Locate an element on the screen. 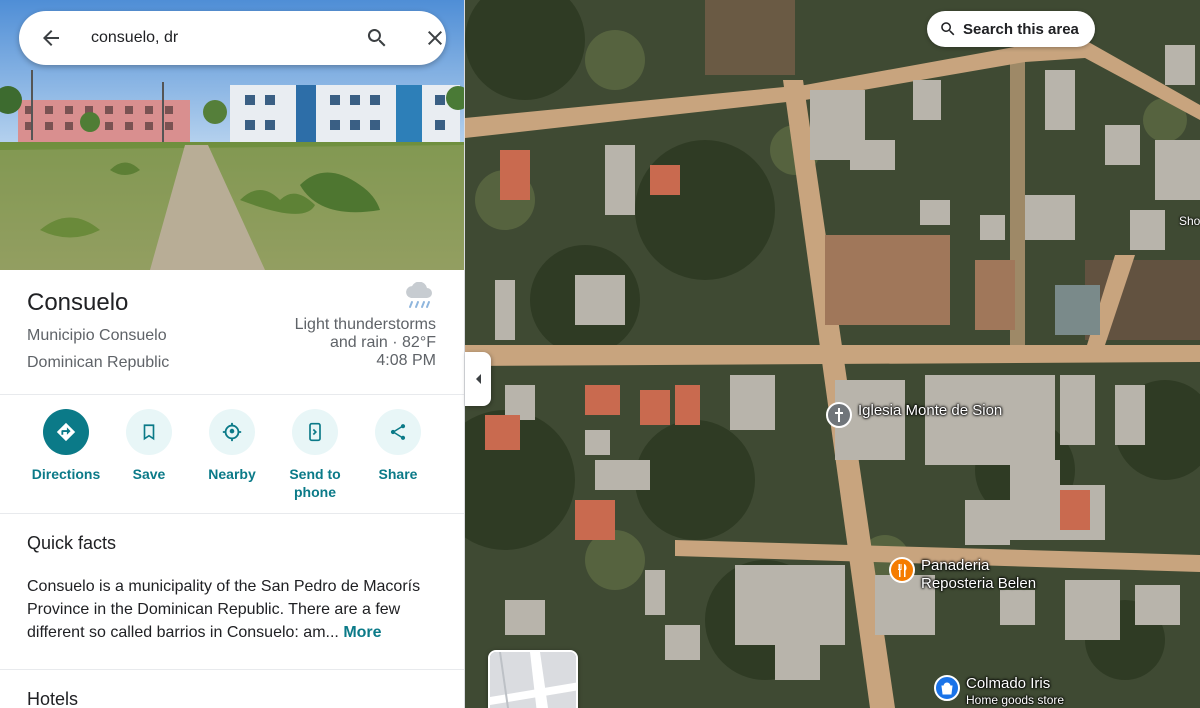 This screenshot has width=1200, height=708. poi-label: Panaderia Reposteria Belen is located at coordinates (978, 575).